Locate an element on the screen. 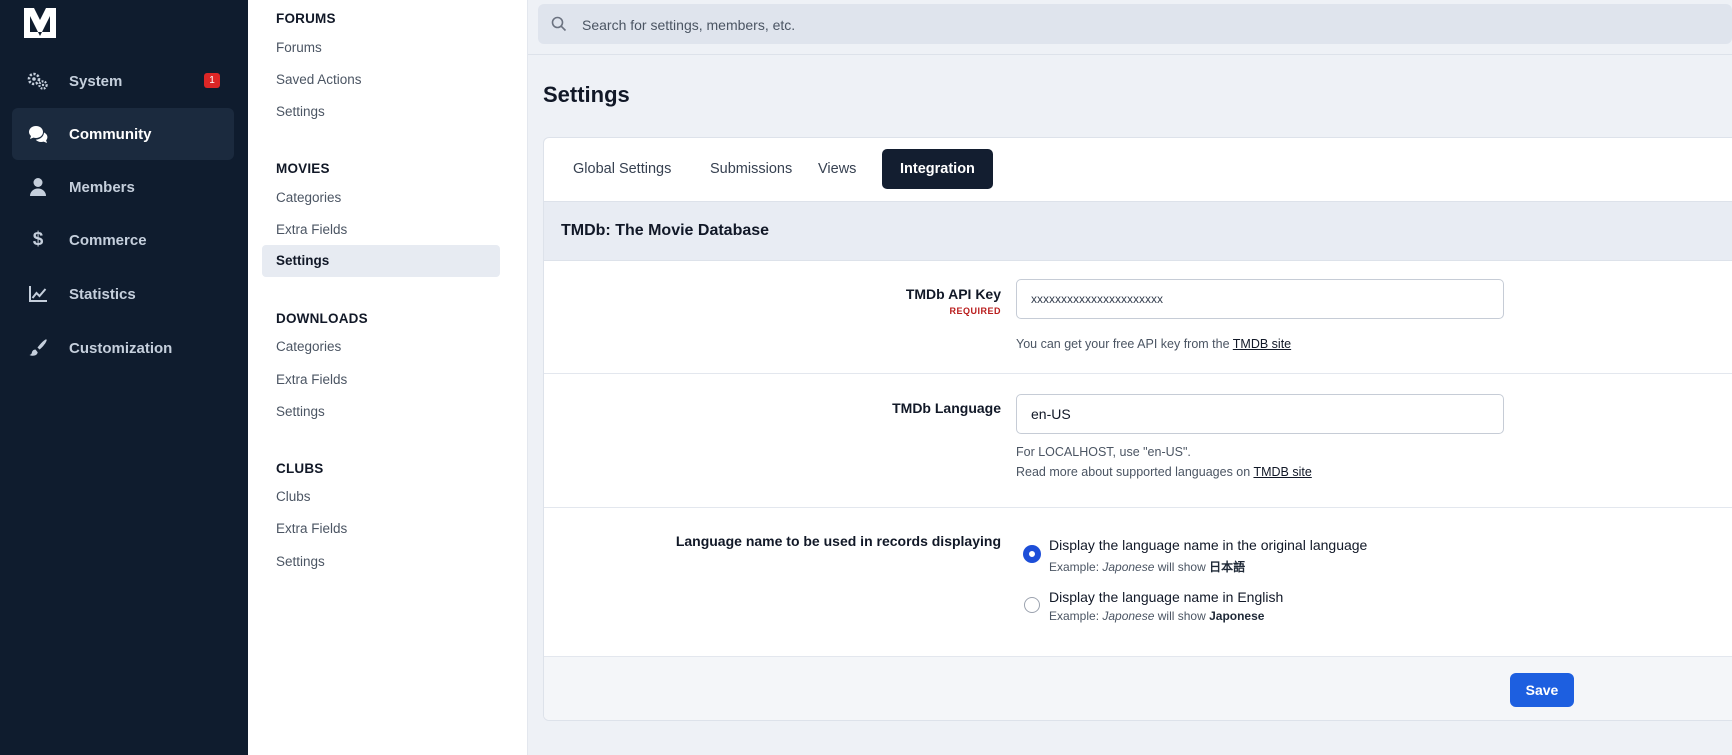  nav-item-statistics: Statistics is located at coordinates (123, 294).